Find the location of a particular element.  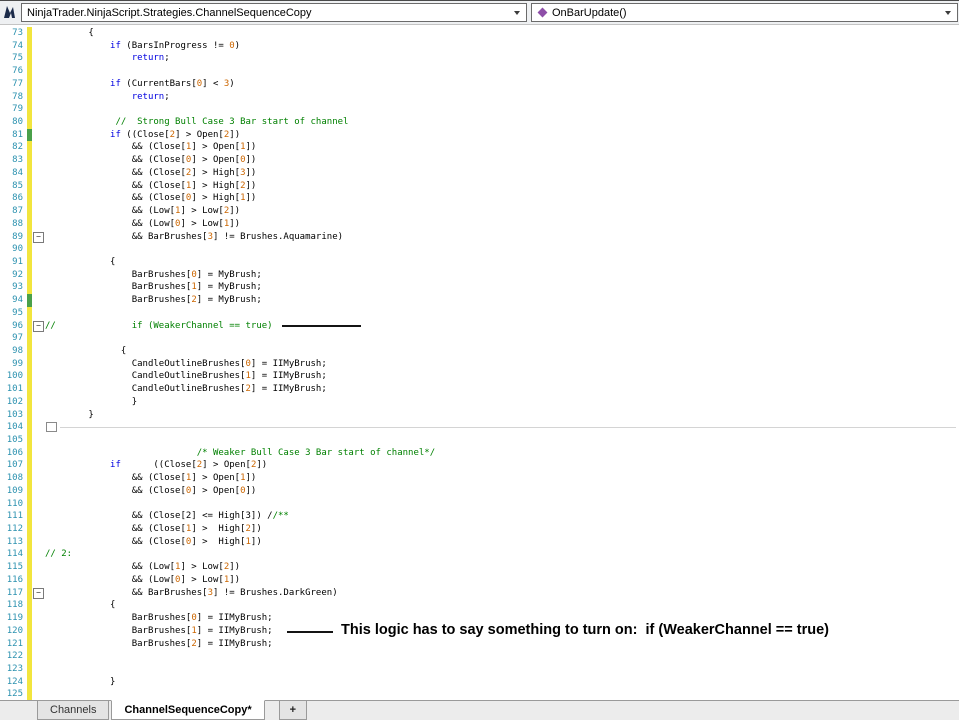

line-number: 76 is located at coordinates (17, 71).